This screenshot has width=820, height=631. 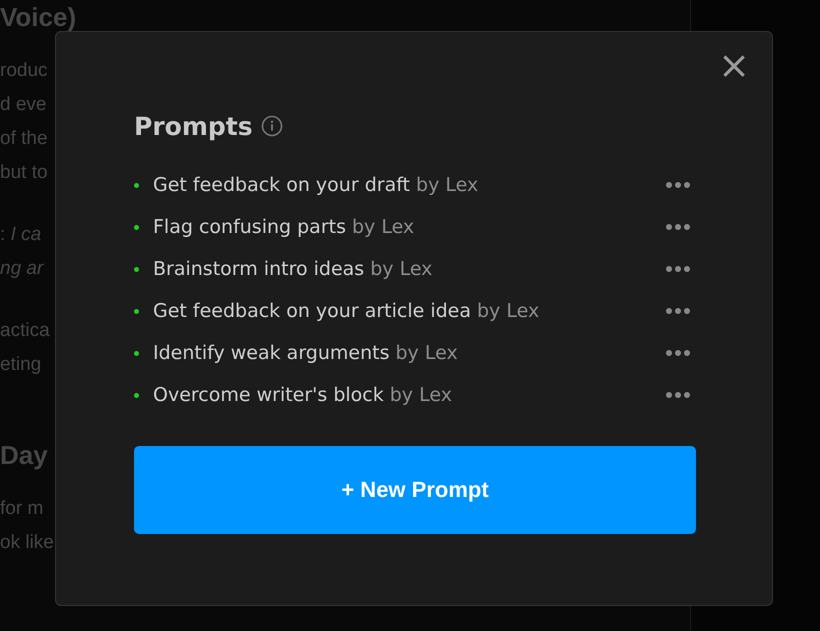 What do you see at coordinates (24, 139) in the screenshot?
I see `document-text: of the` at bounding box center [24, 139].